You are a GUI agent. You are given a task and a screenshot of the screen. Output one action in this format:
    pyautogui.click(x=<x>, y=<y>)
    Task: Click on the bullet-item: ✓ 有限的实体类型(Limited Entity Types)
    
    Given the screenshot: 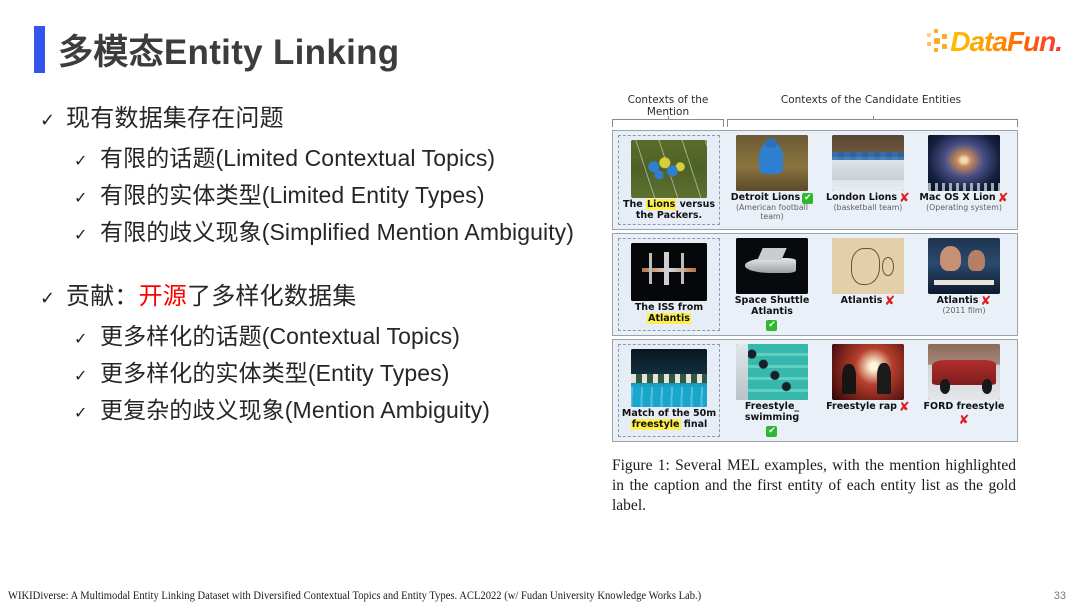 What is the action you would take?
    pyautogui.click(x=337, y=193)
    